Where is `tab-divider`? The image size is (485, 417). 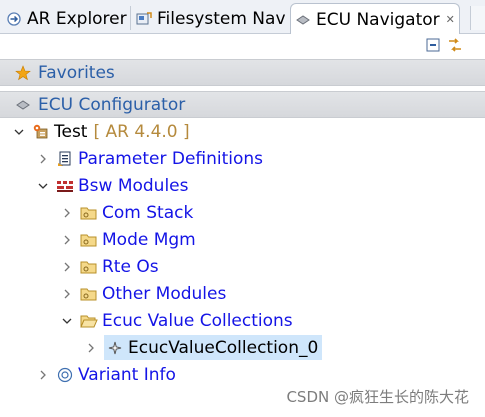 tab-divider is located at coordinates (130, 18).